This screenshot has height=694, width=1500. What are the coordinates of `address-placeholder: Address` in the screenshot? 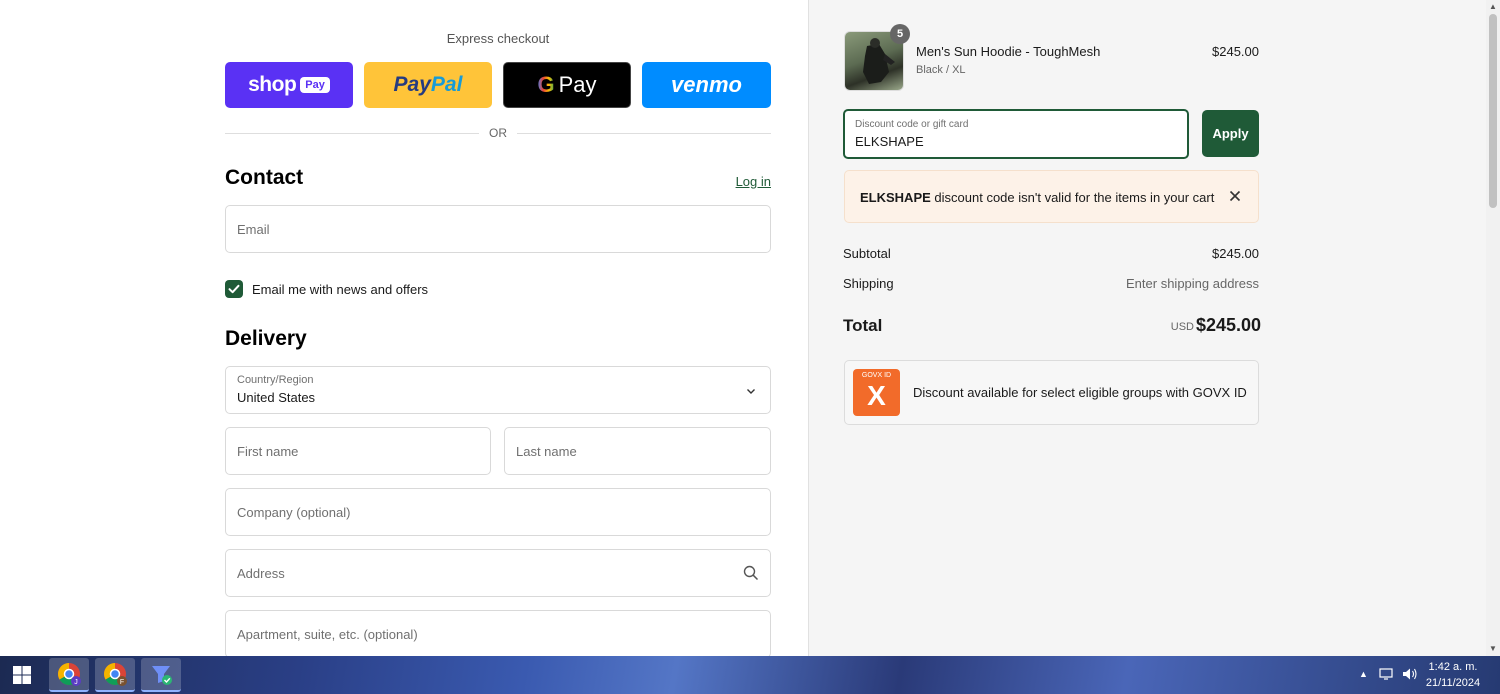 It's located at (261, 573).